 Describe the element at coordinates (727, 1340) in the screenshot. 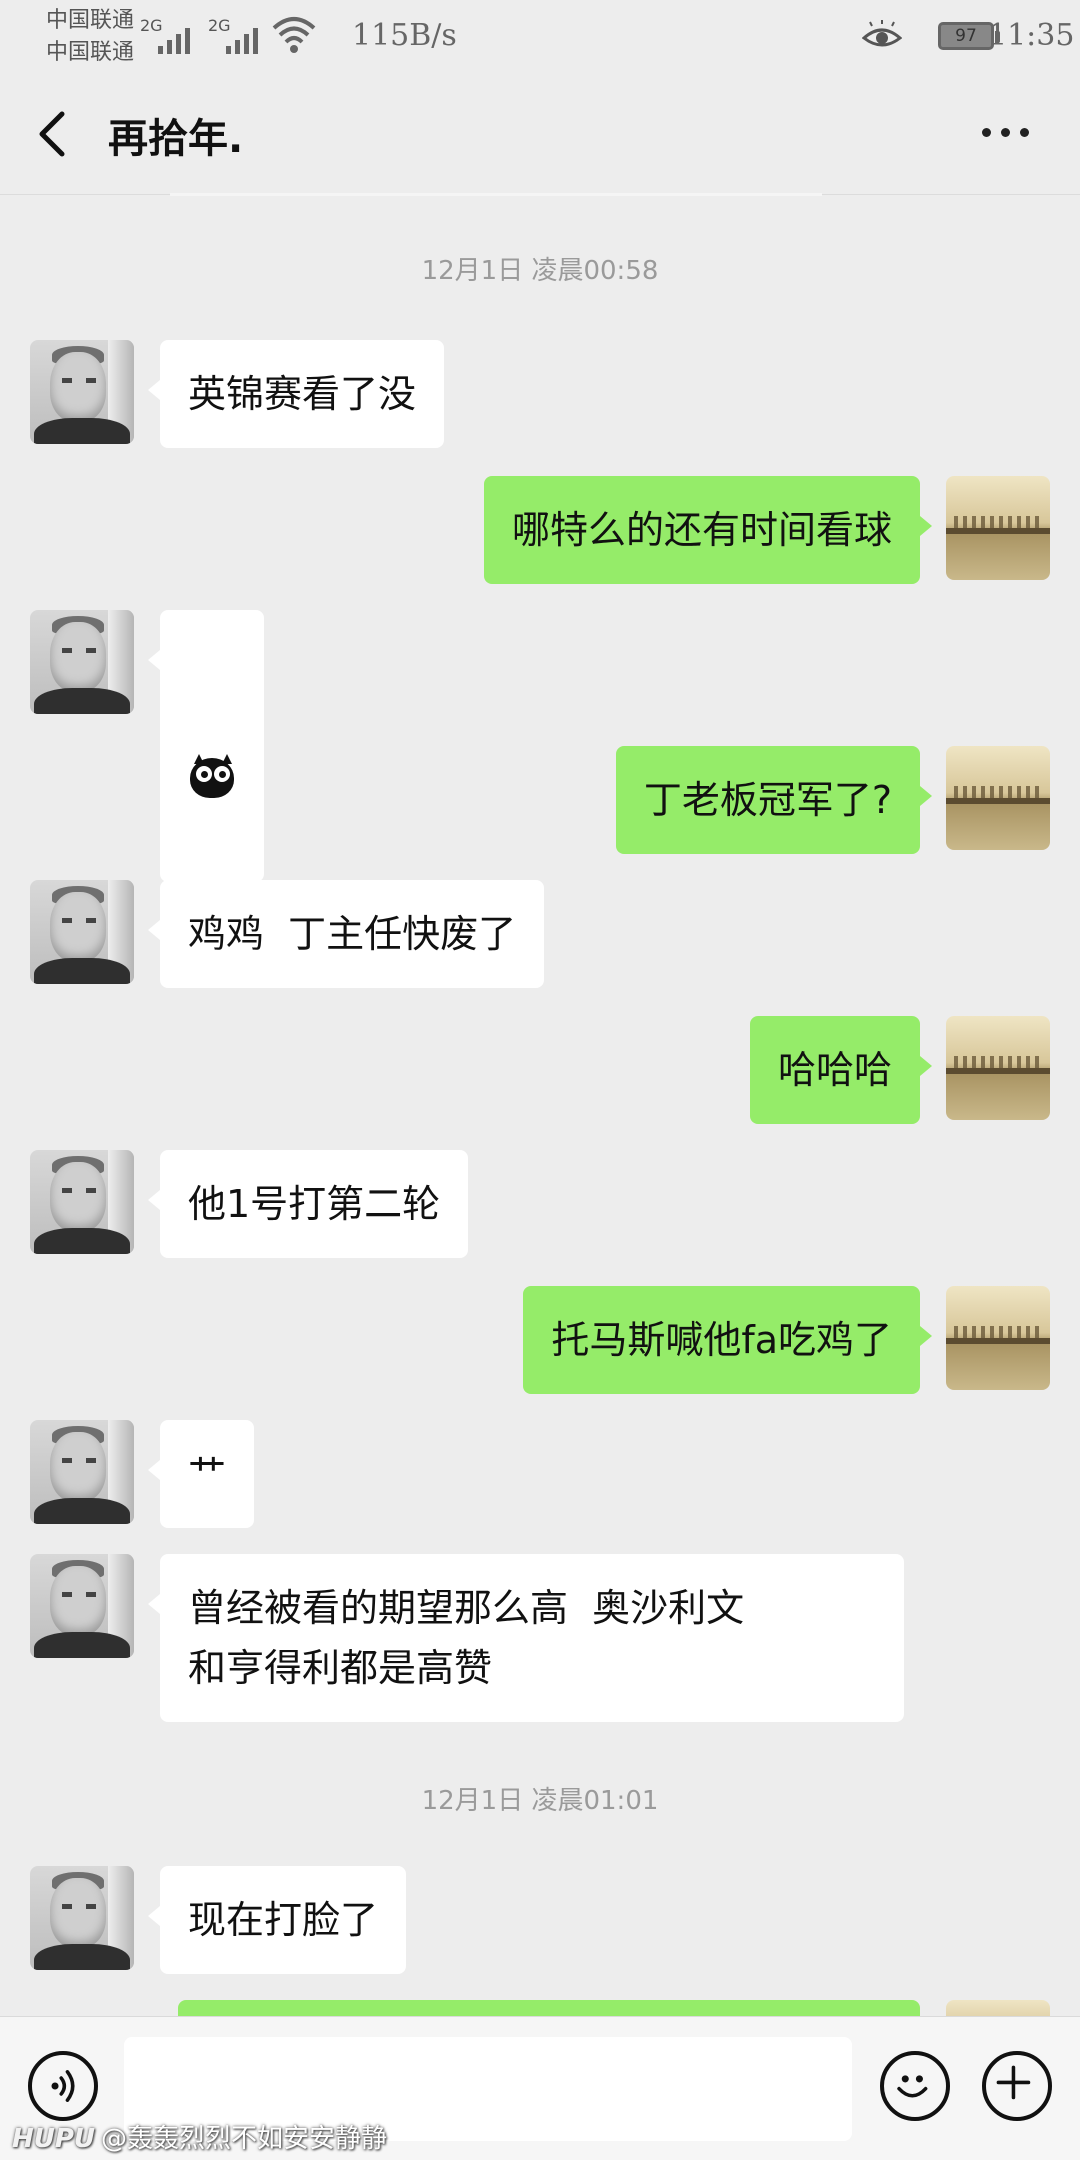

I see `outgoing-message: 托马斯喊他fa吃鸡了` at that location.